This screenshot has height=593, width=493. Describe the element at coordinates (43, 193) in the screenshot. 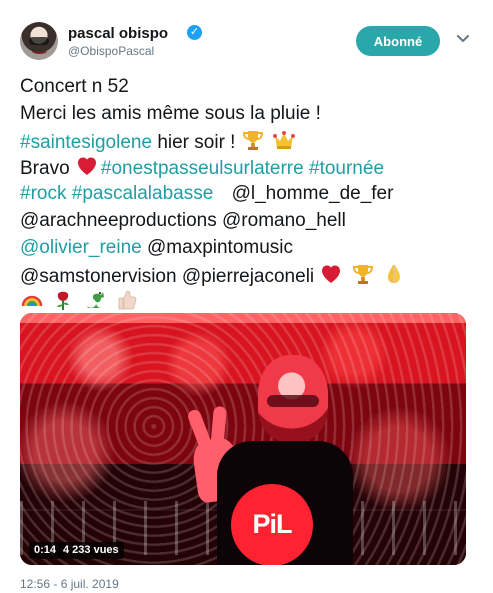

I see `hashtag-link: #rock` at that location.